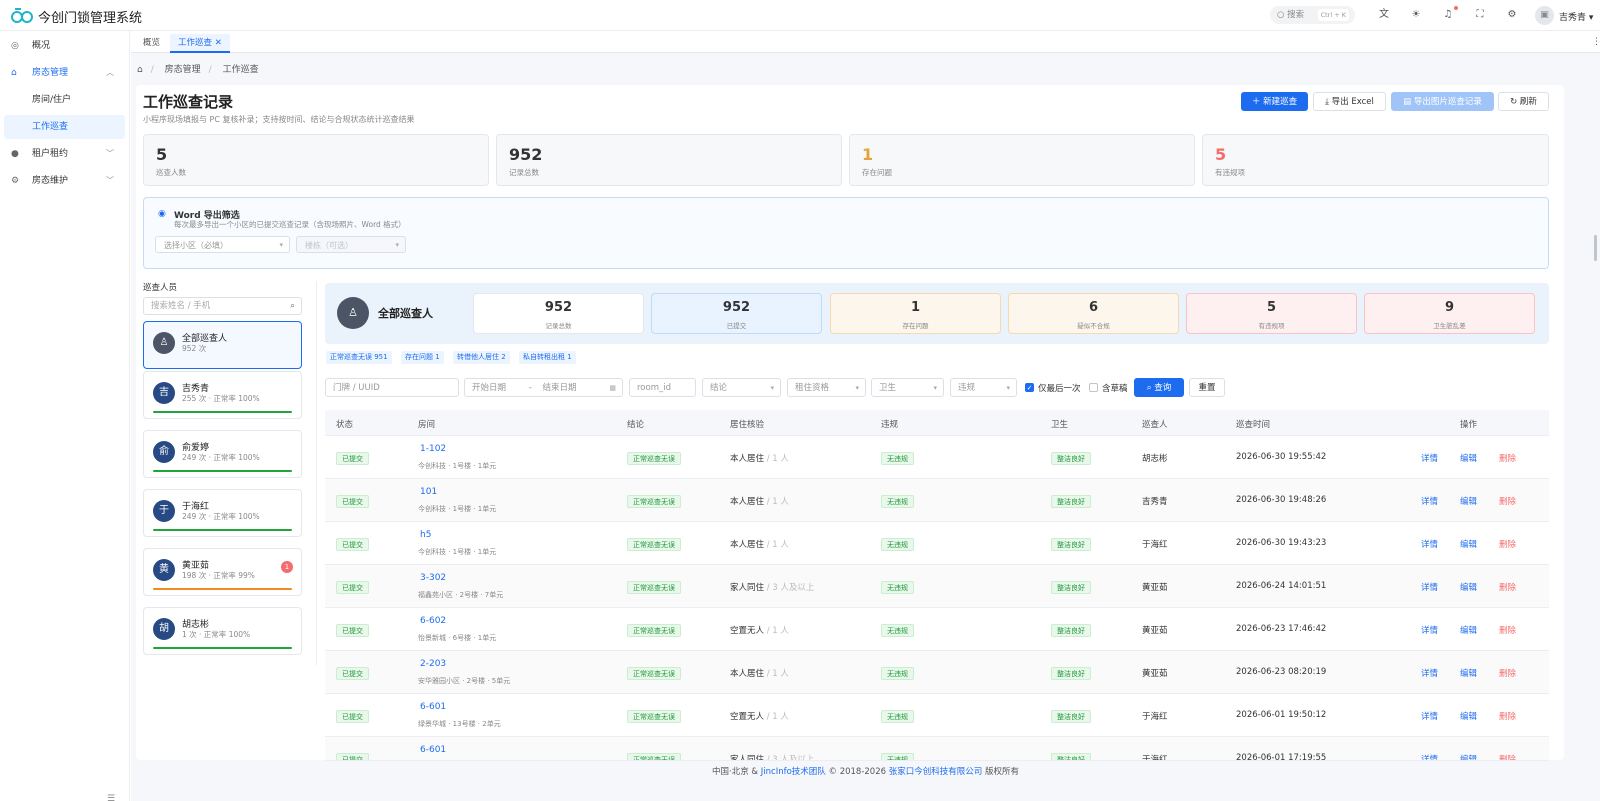 The width and height of the screenshot is (1600, 801). Describe the element at coordinates (359, 357) in the screenshot. I see `conclusion-chip: 正常巡查无误 951` at that location.